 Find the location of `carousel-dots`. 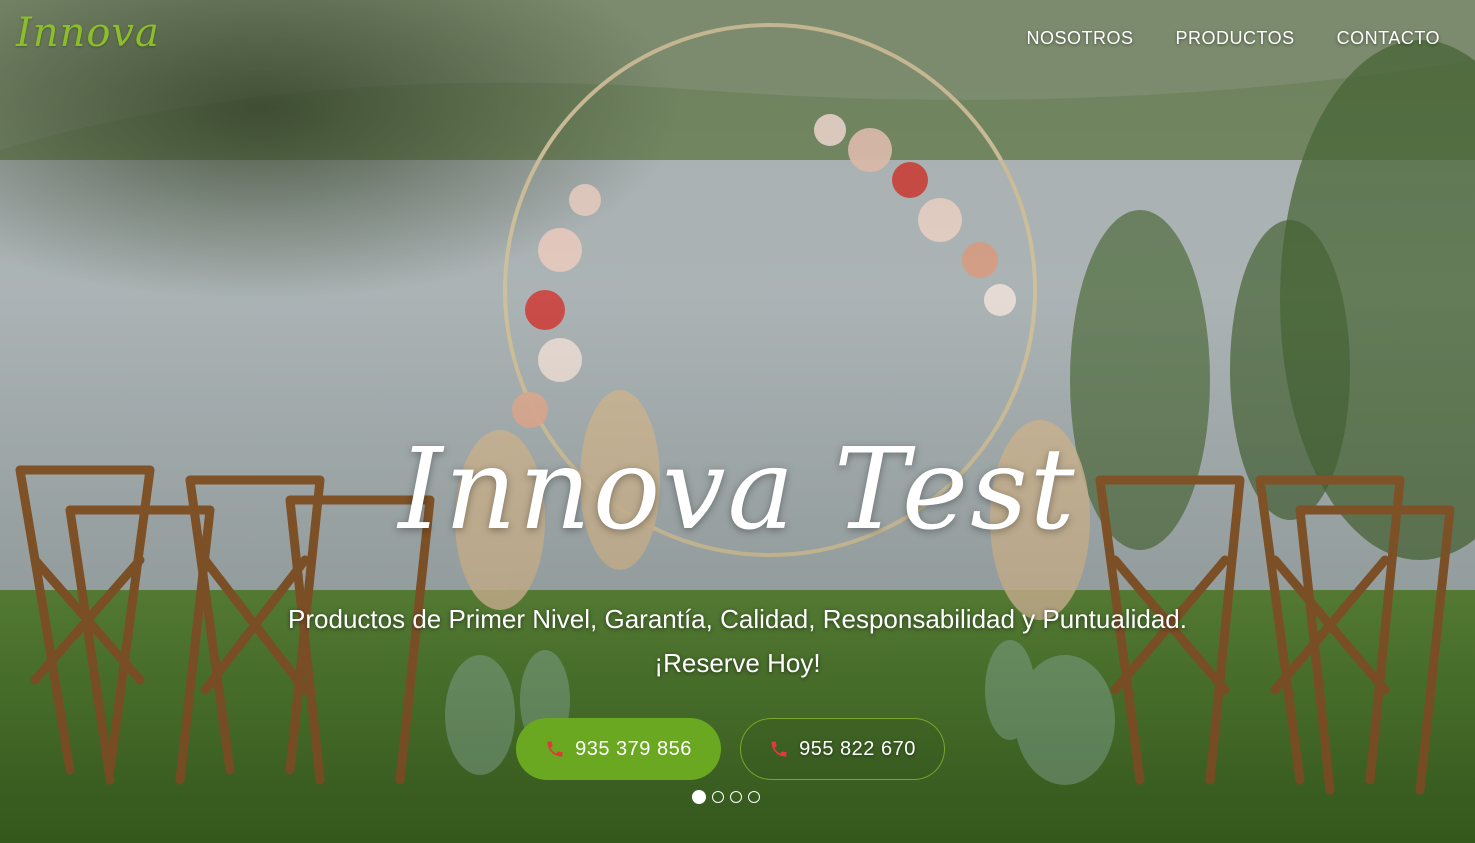

carousel-dots is located at coordinates (726, 797).